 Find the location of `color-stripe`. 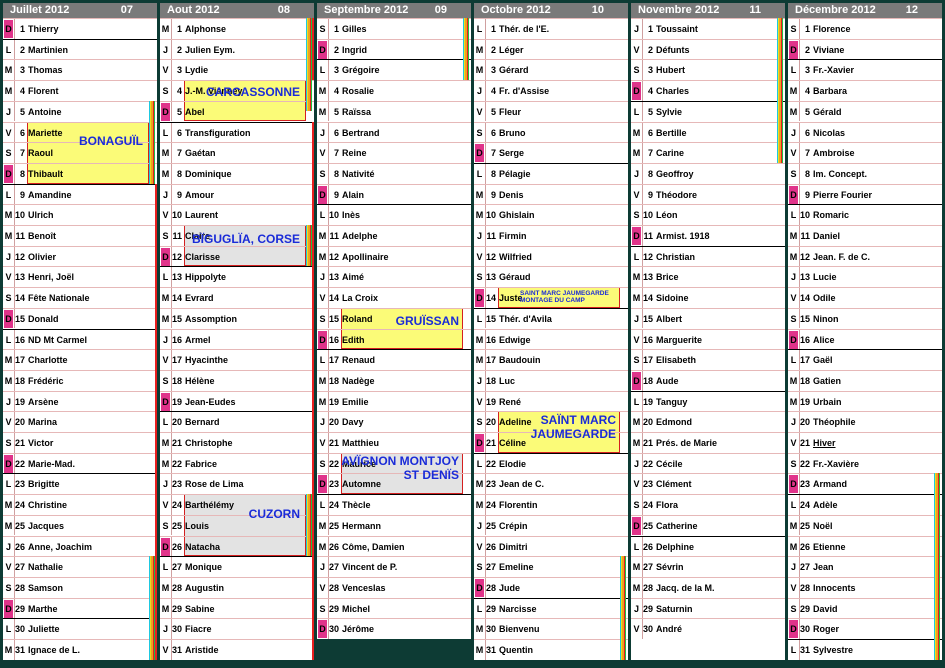

color-stripe is located at coordinates (780, 90).